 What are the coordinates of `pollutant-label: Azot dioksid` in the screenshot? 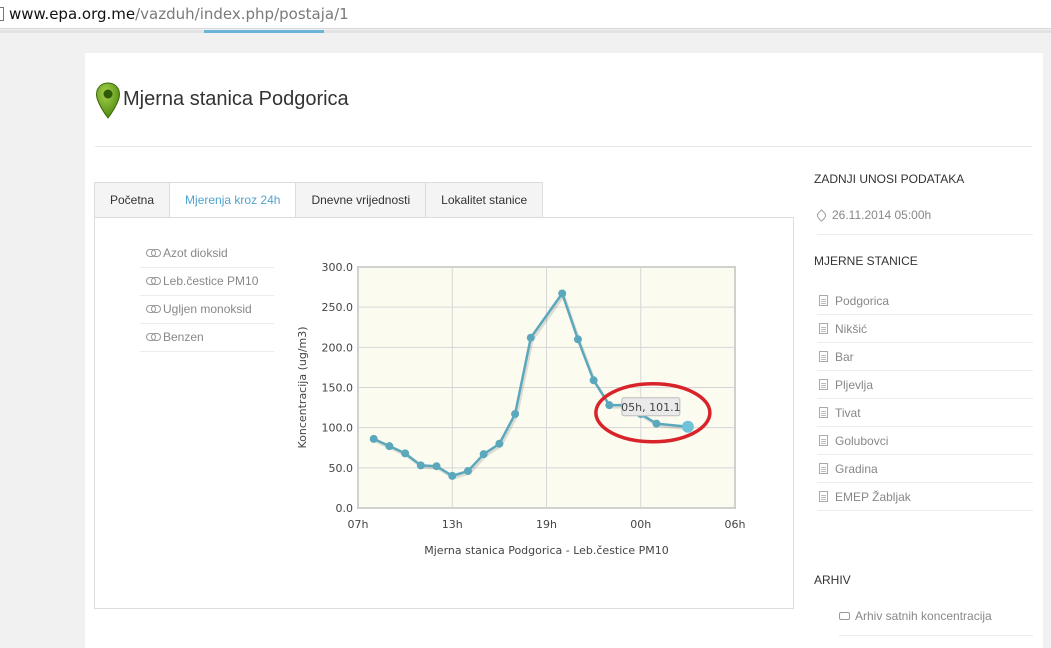 It's located at (195, 253).